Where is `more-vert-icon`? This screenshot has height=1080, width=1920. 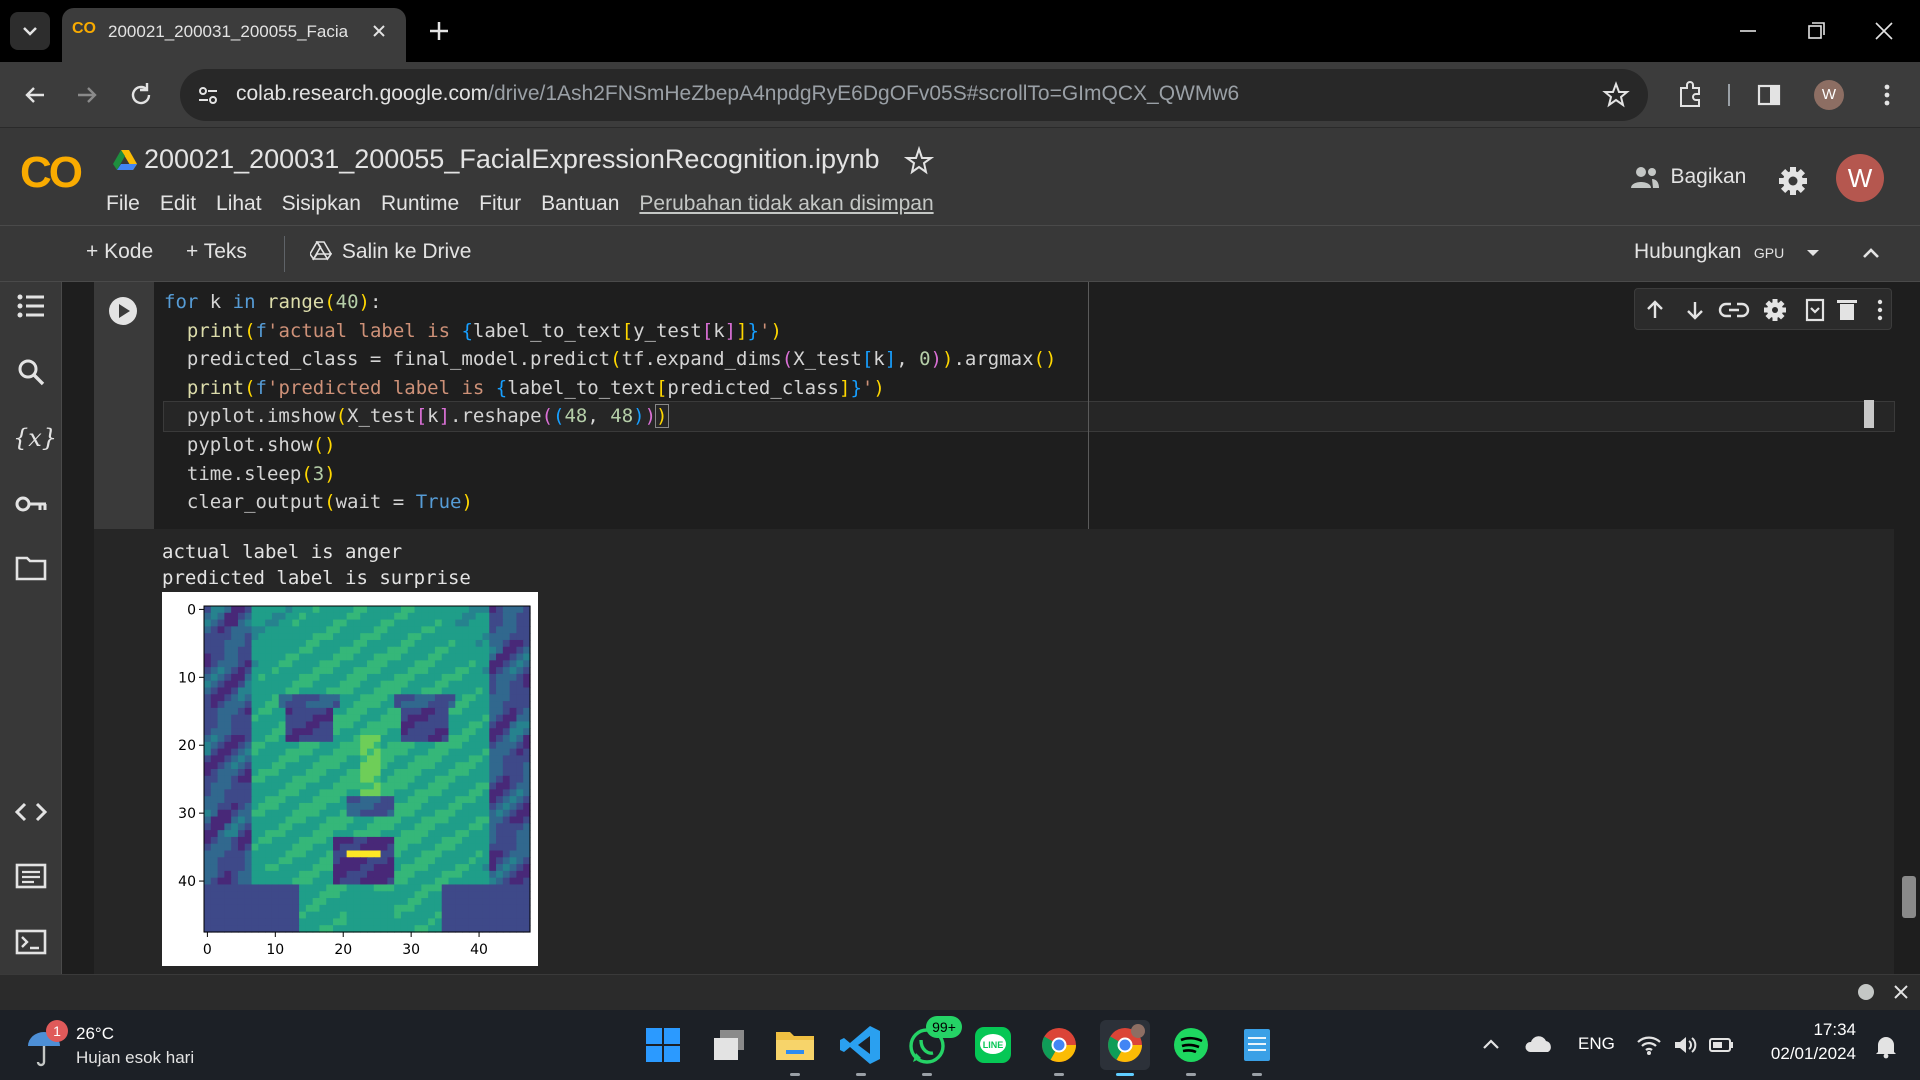 more-vert-icon is located at coordinates (1880, 310).